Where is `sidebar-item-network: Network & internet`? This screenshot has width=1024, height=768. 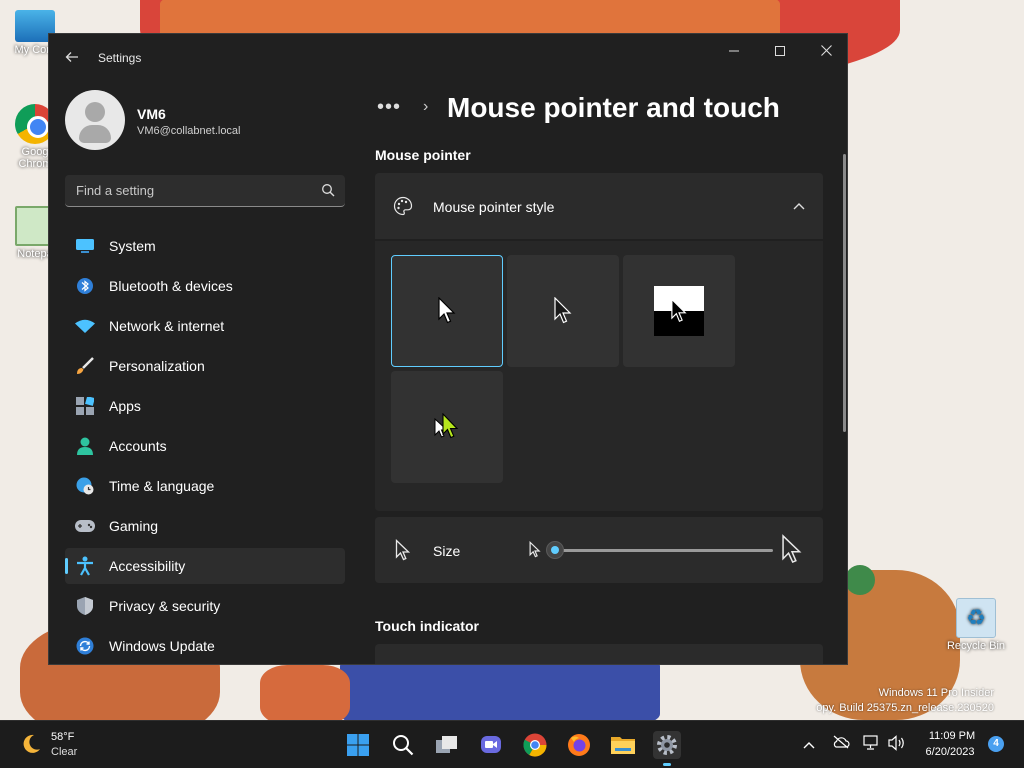
sidebar-item-network: Network & internet is located at coordinates (205, 326).